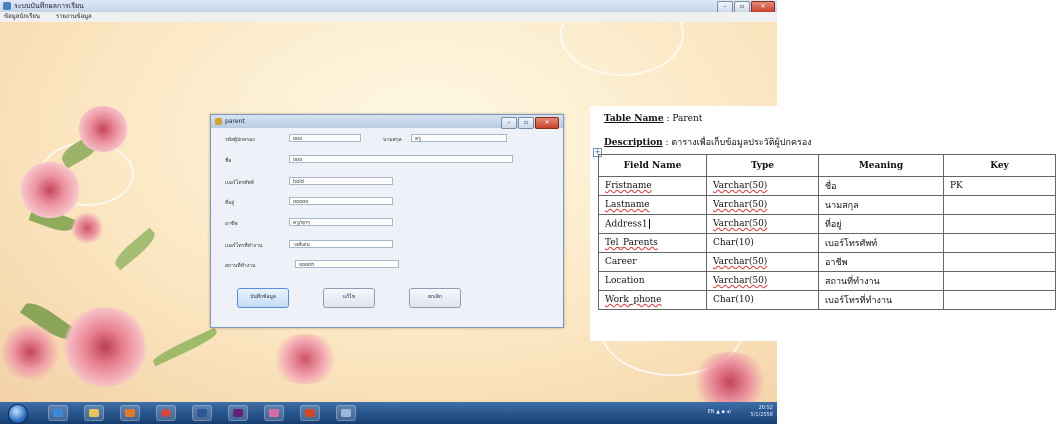 This screenshot has width=1058, height=424. What do you see at coordinates (526, 123) in the screenshot?
I see `form-maximize-button: ▫` at bounding box center [526, 123].